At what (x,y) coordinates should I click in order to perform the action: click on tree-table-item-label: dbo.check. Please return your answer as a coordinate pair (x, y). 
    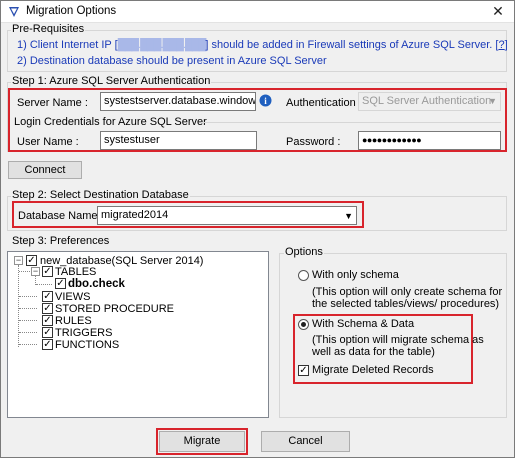
    Looking at the image, I should click on (96, 284).